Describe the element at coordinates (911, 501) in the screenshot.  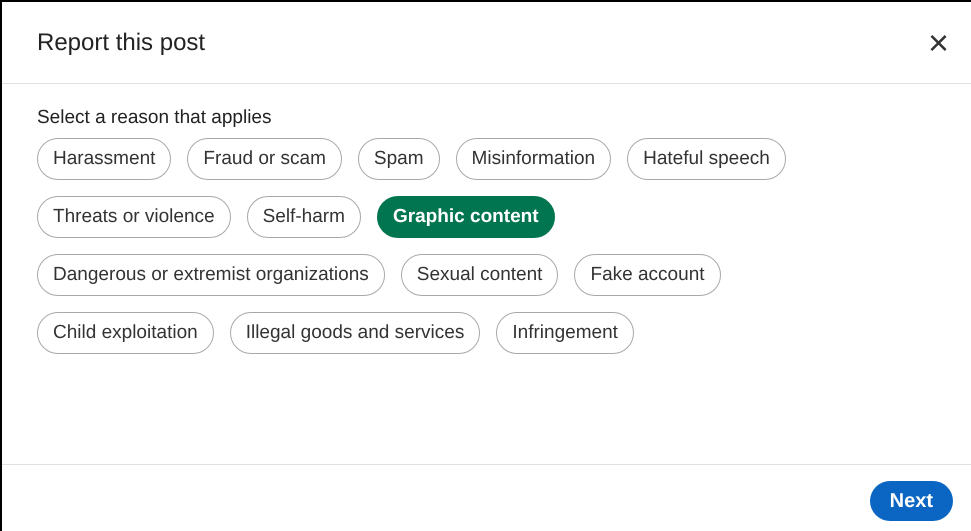
I see `next-button: Next` at that location.